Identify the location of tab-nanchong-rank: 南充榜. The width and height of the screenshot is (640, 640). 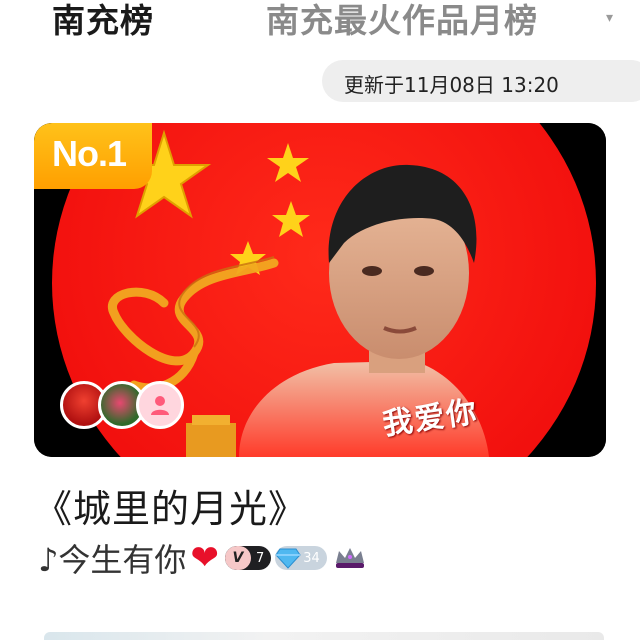
(103, 21).